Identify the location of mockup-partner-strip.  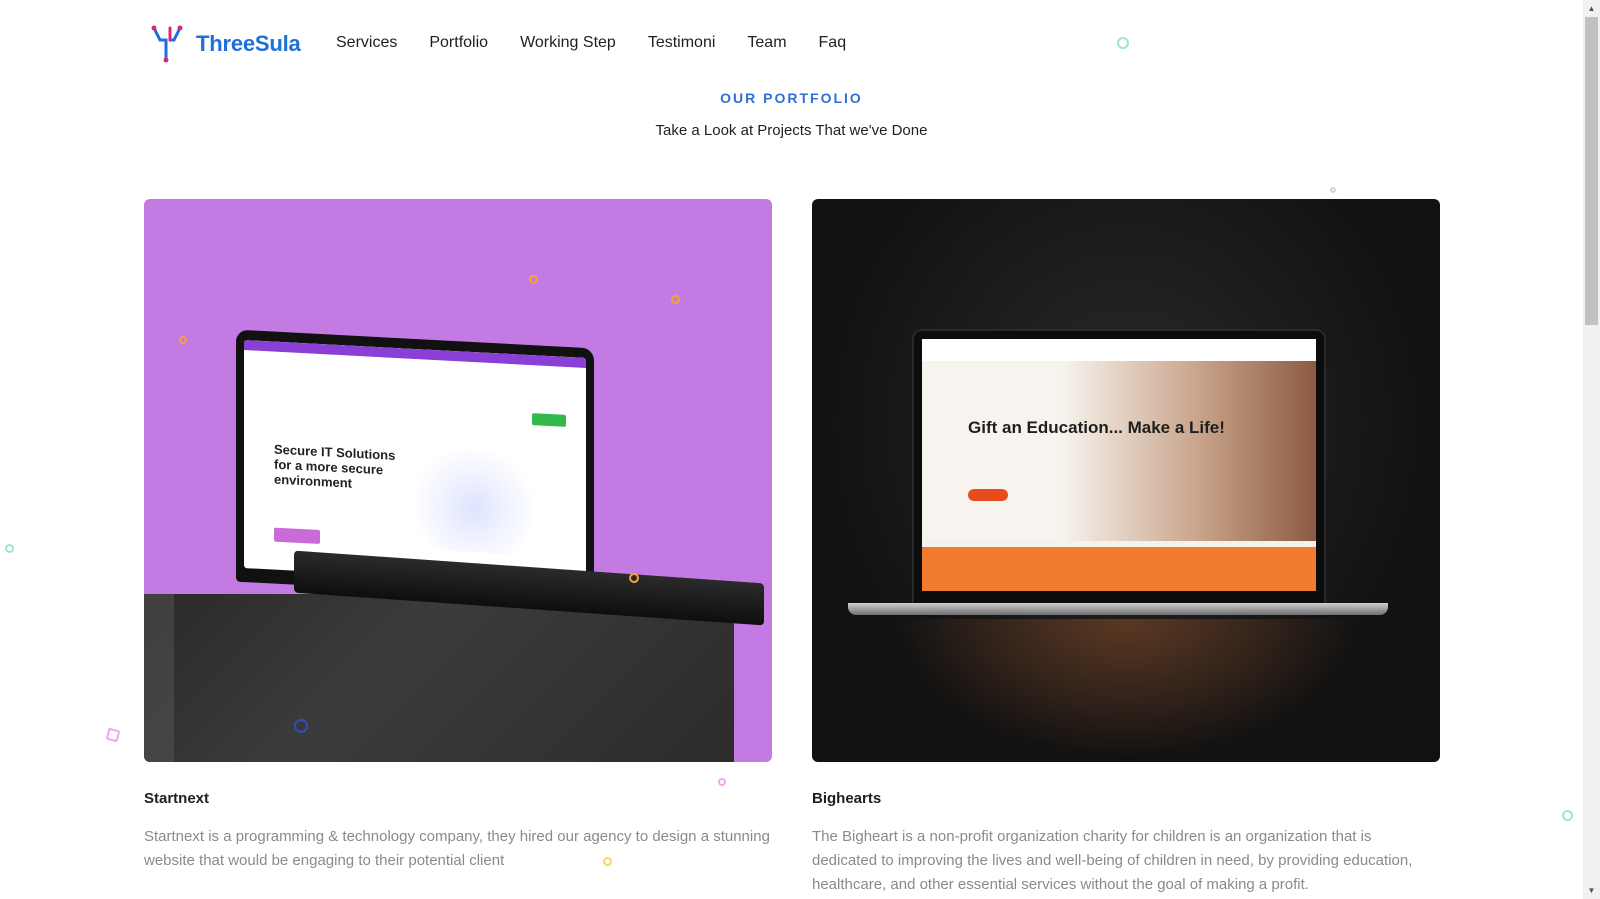
(1119, 569).